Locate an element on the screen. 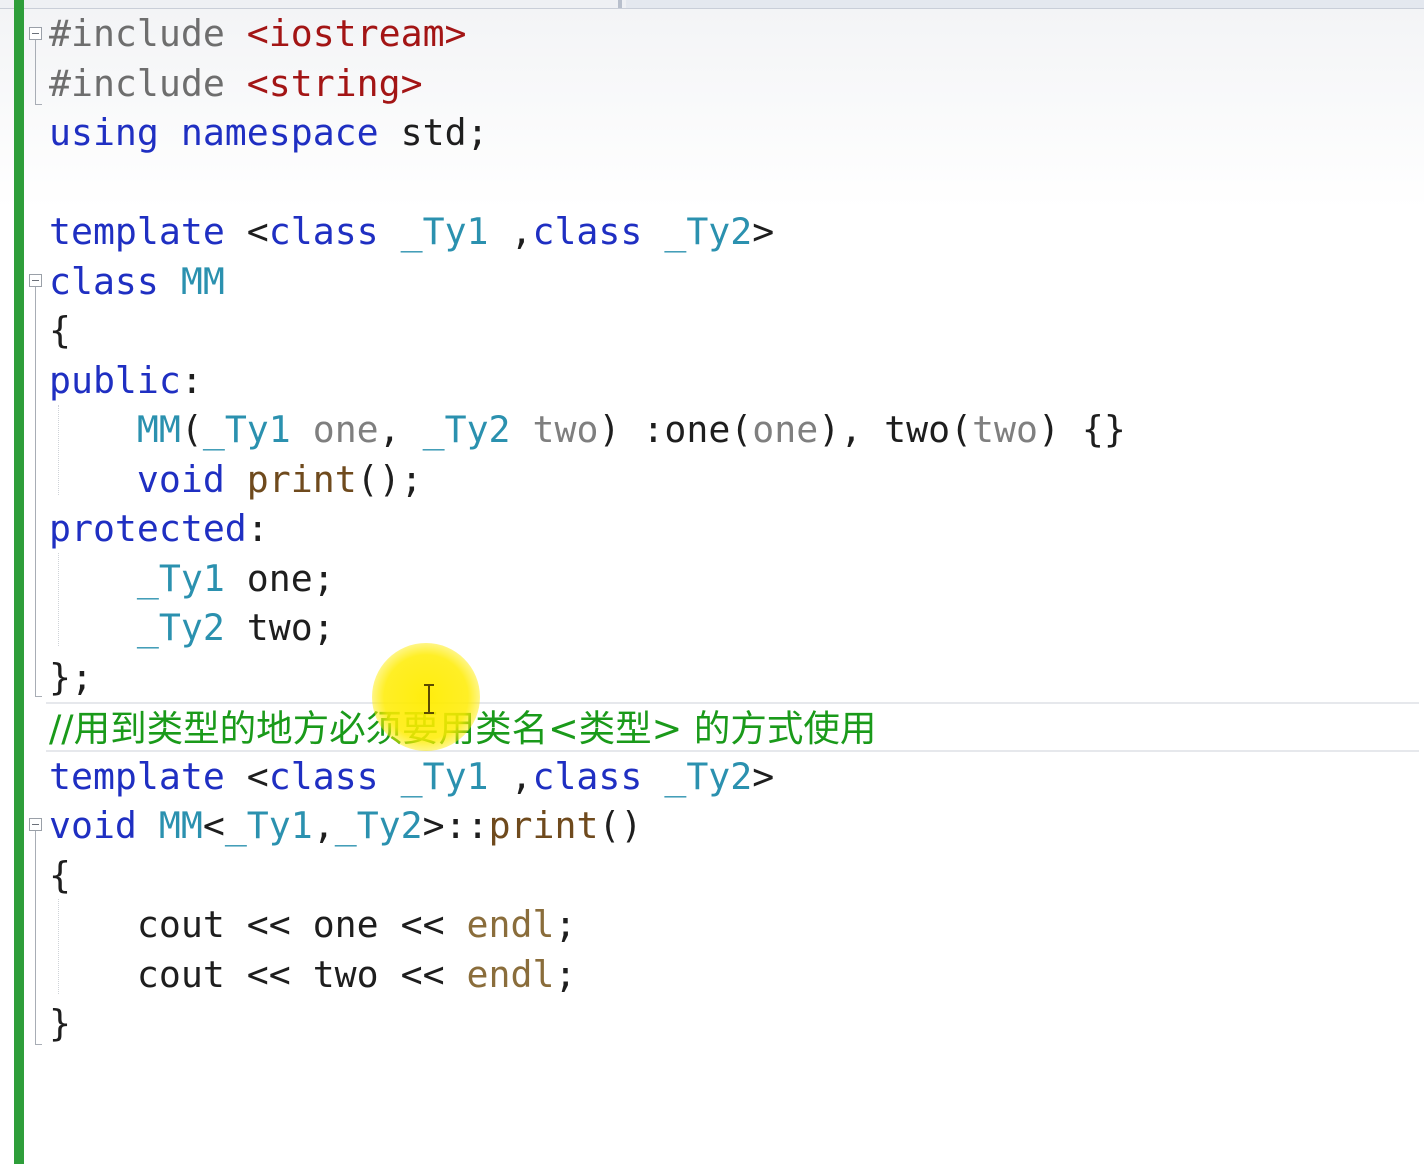 This screenshot has width=1424, height=1164. code-line: void print(); is located at coordinates (734, 480).